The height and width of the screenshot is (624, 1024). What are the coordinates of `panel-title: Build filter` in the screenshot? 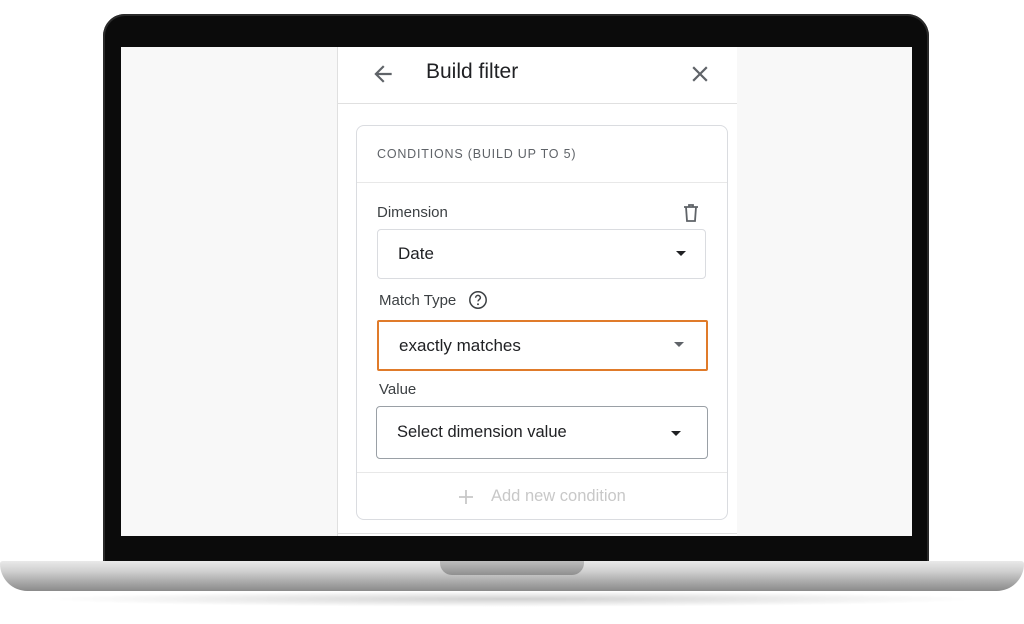 It's located at (472, 71).